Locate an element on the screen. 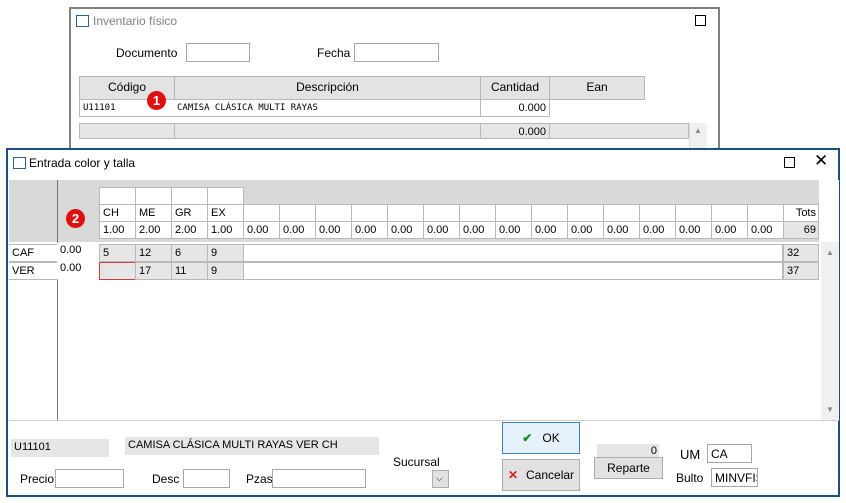 Image resolution: width=846 pixels, height=503 pixels. descripcion-cell: CAMISA CLÁSICA MULTI RAYAS is located at coordinates (327, 108).